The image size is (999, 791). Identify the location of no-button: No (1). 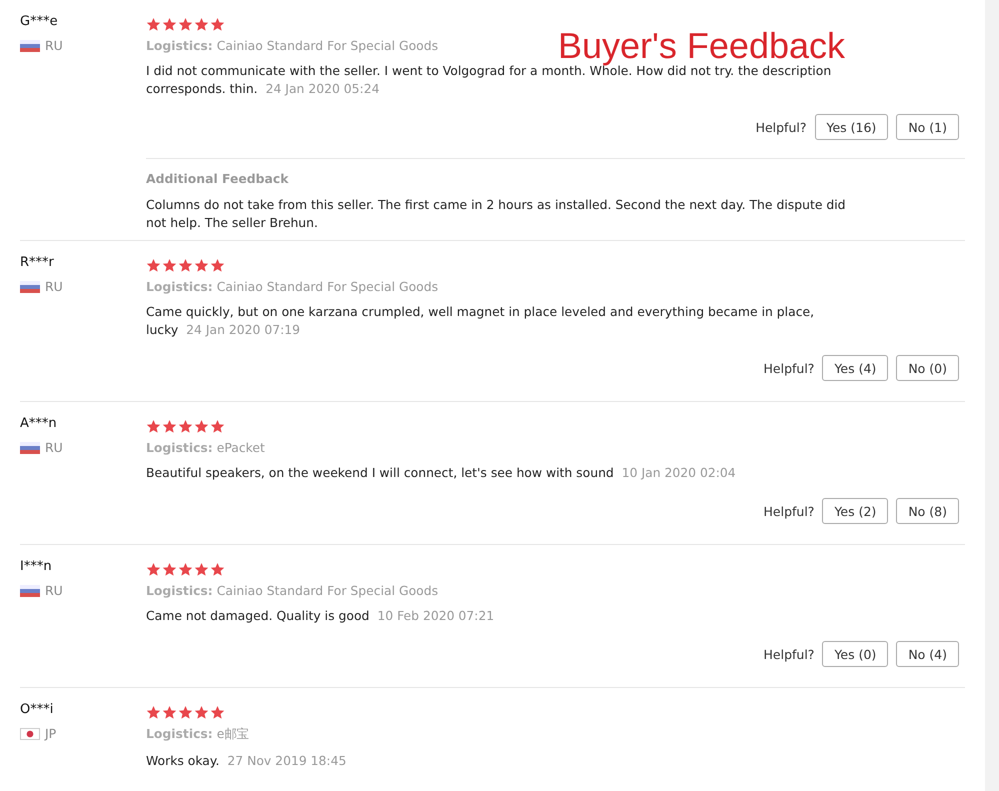
(927, 127).